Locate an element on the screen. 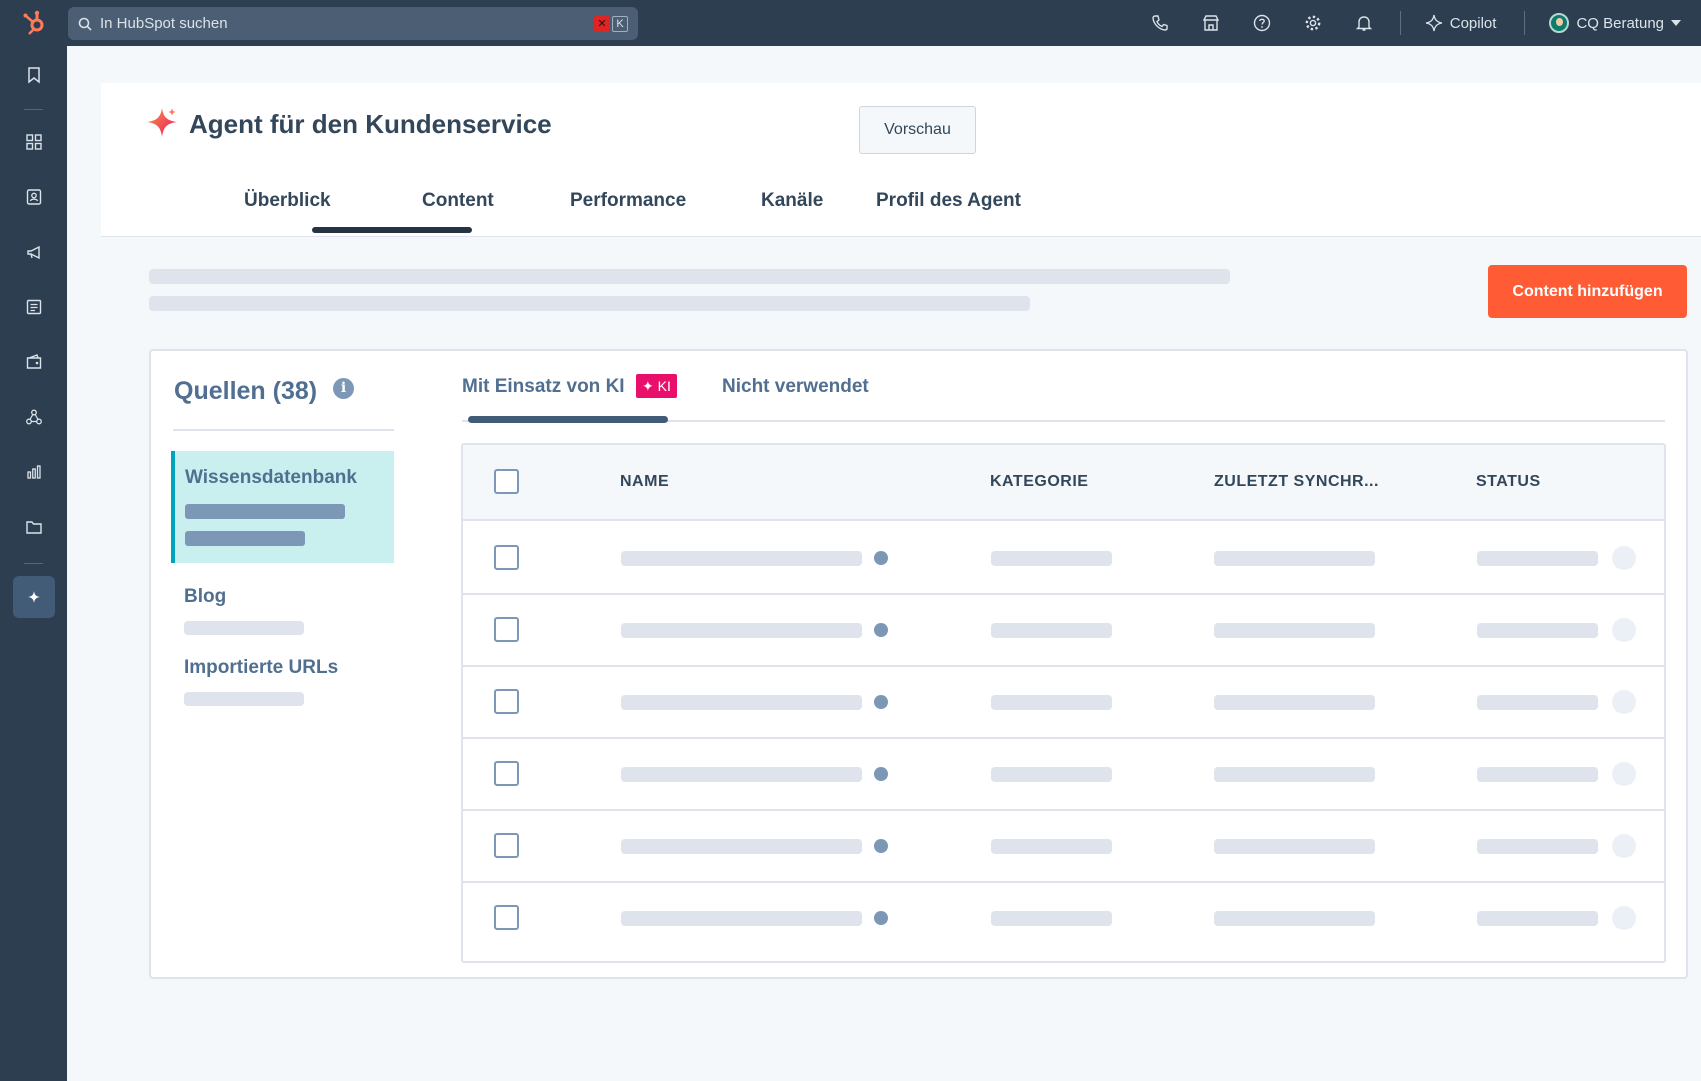 This screenshot has width=1701, height=1081. tab-channels: Kanäle is located at coordinates (792, 201).